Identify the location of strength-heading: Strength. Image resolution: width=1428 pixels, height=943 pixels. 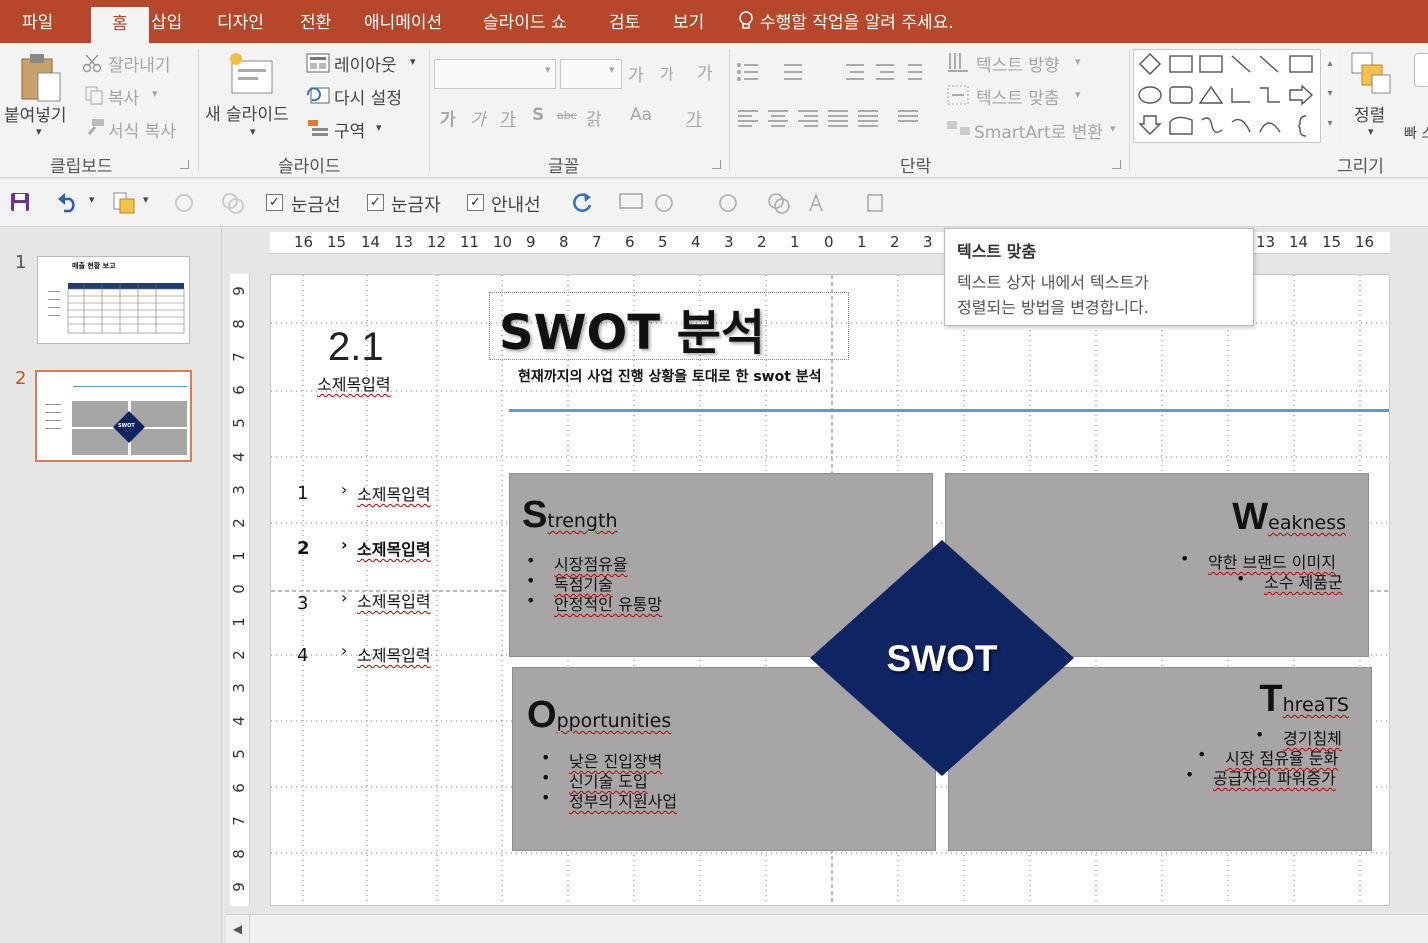
(570, 515).